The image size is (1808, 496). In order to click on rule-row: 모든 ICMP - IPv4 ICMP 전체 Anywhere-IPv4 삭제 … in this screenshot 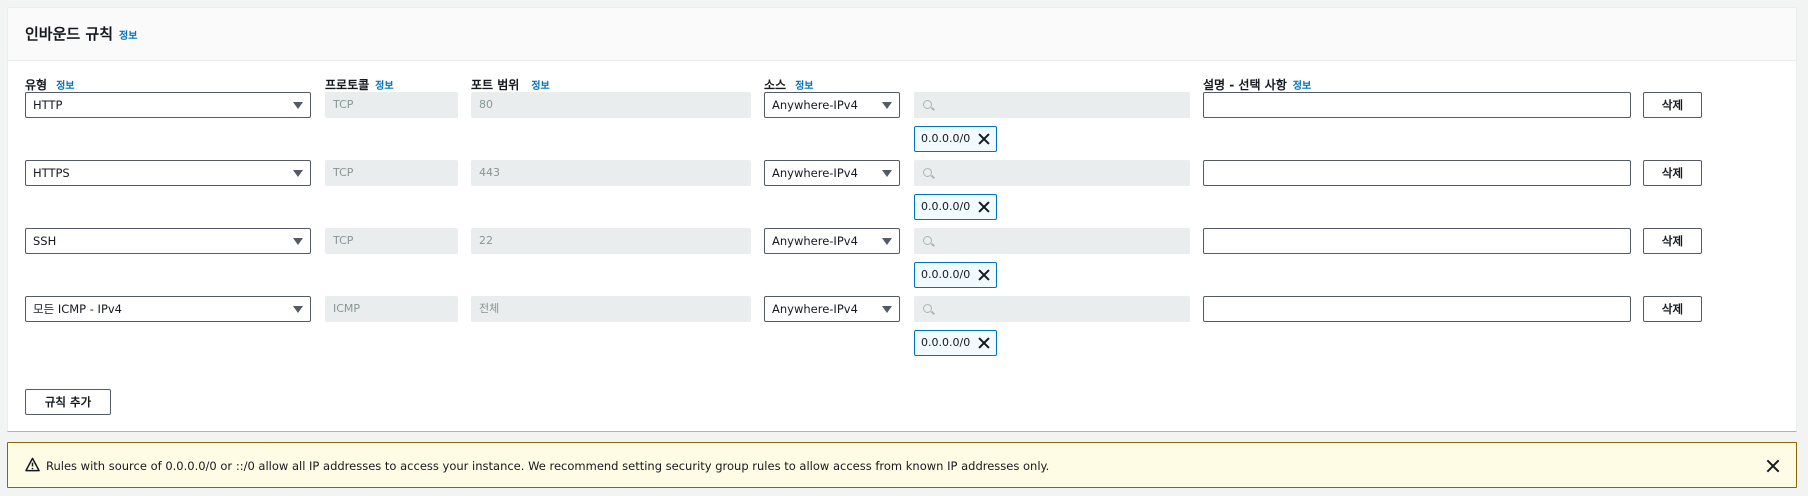, I will do `click(902, 330)`.